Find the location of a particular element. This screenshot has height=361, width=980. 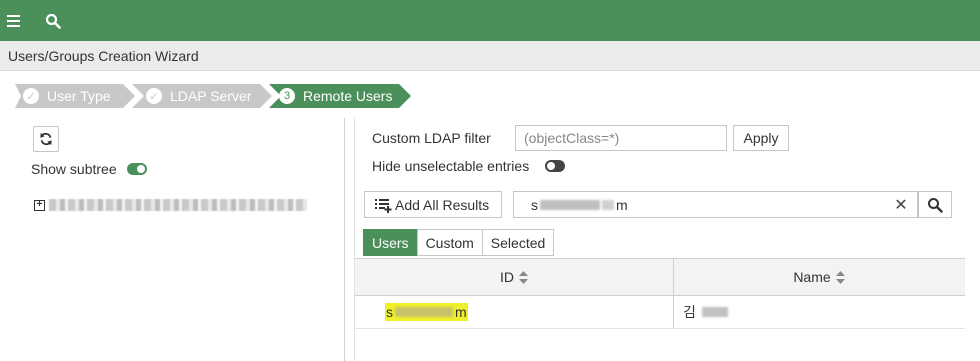

wizard-step-remote-users: 3 Remote Users is located at coordinates (341, 96).